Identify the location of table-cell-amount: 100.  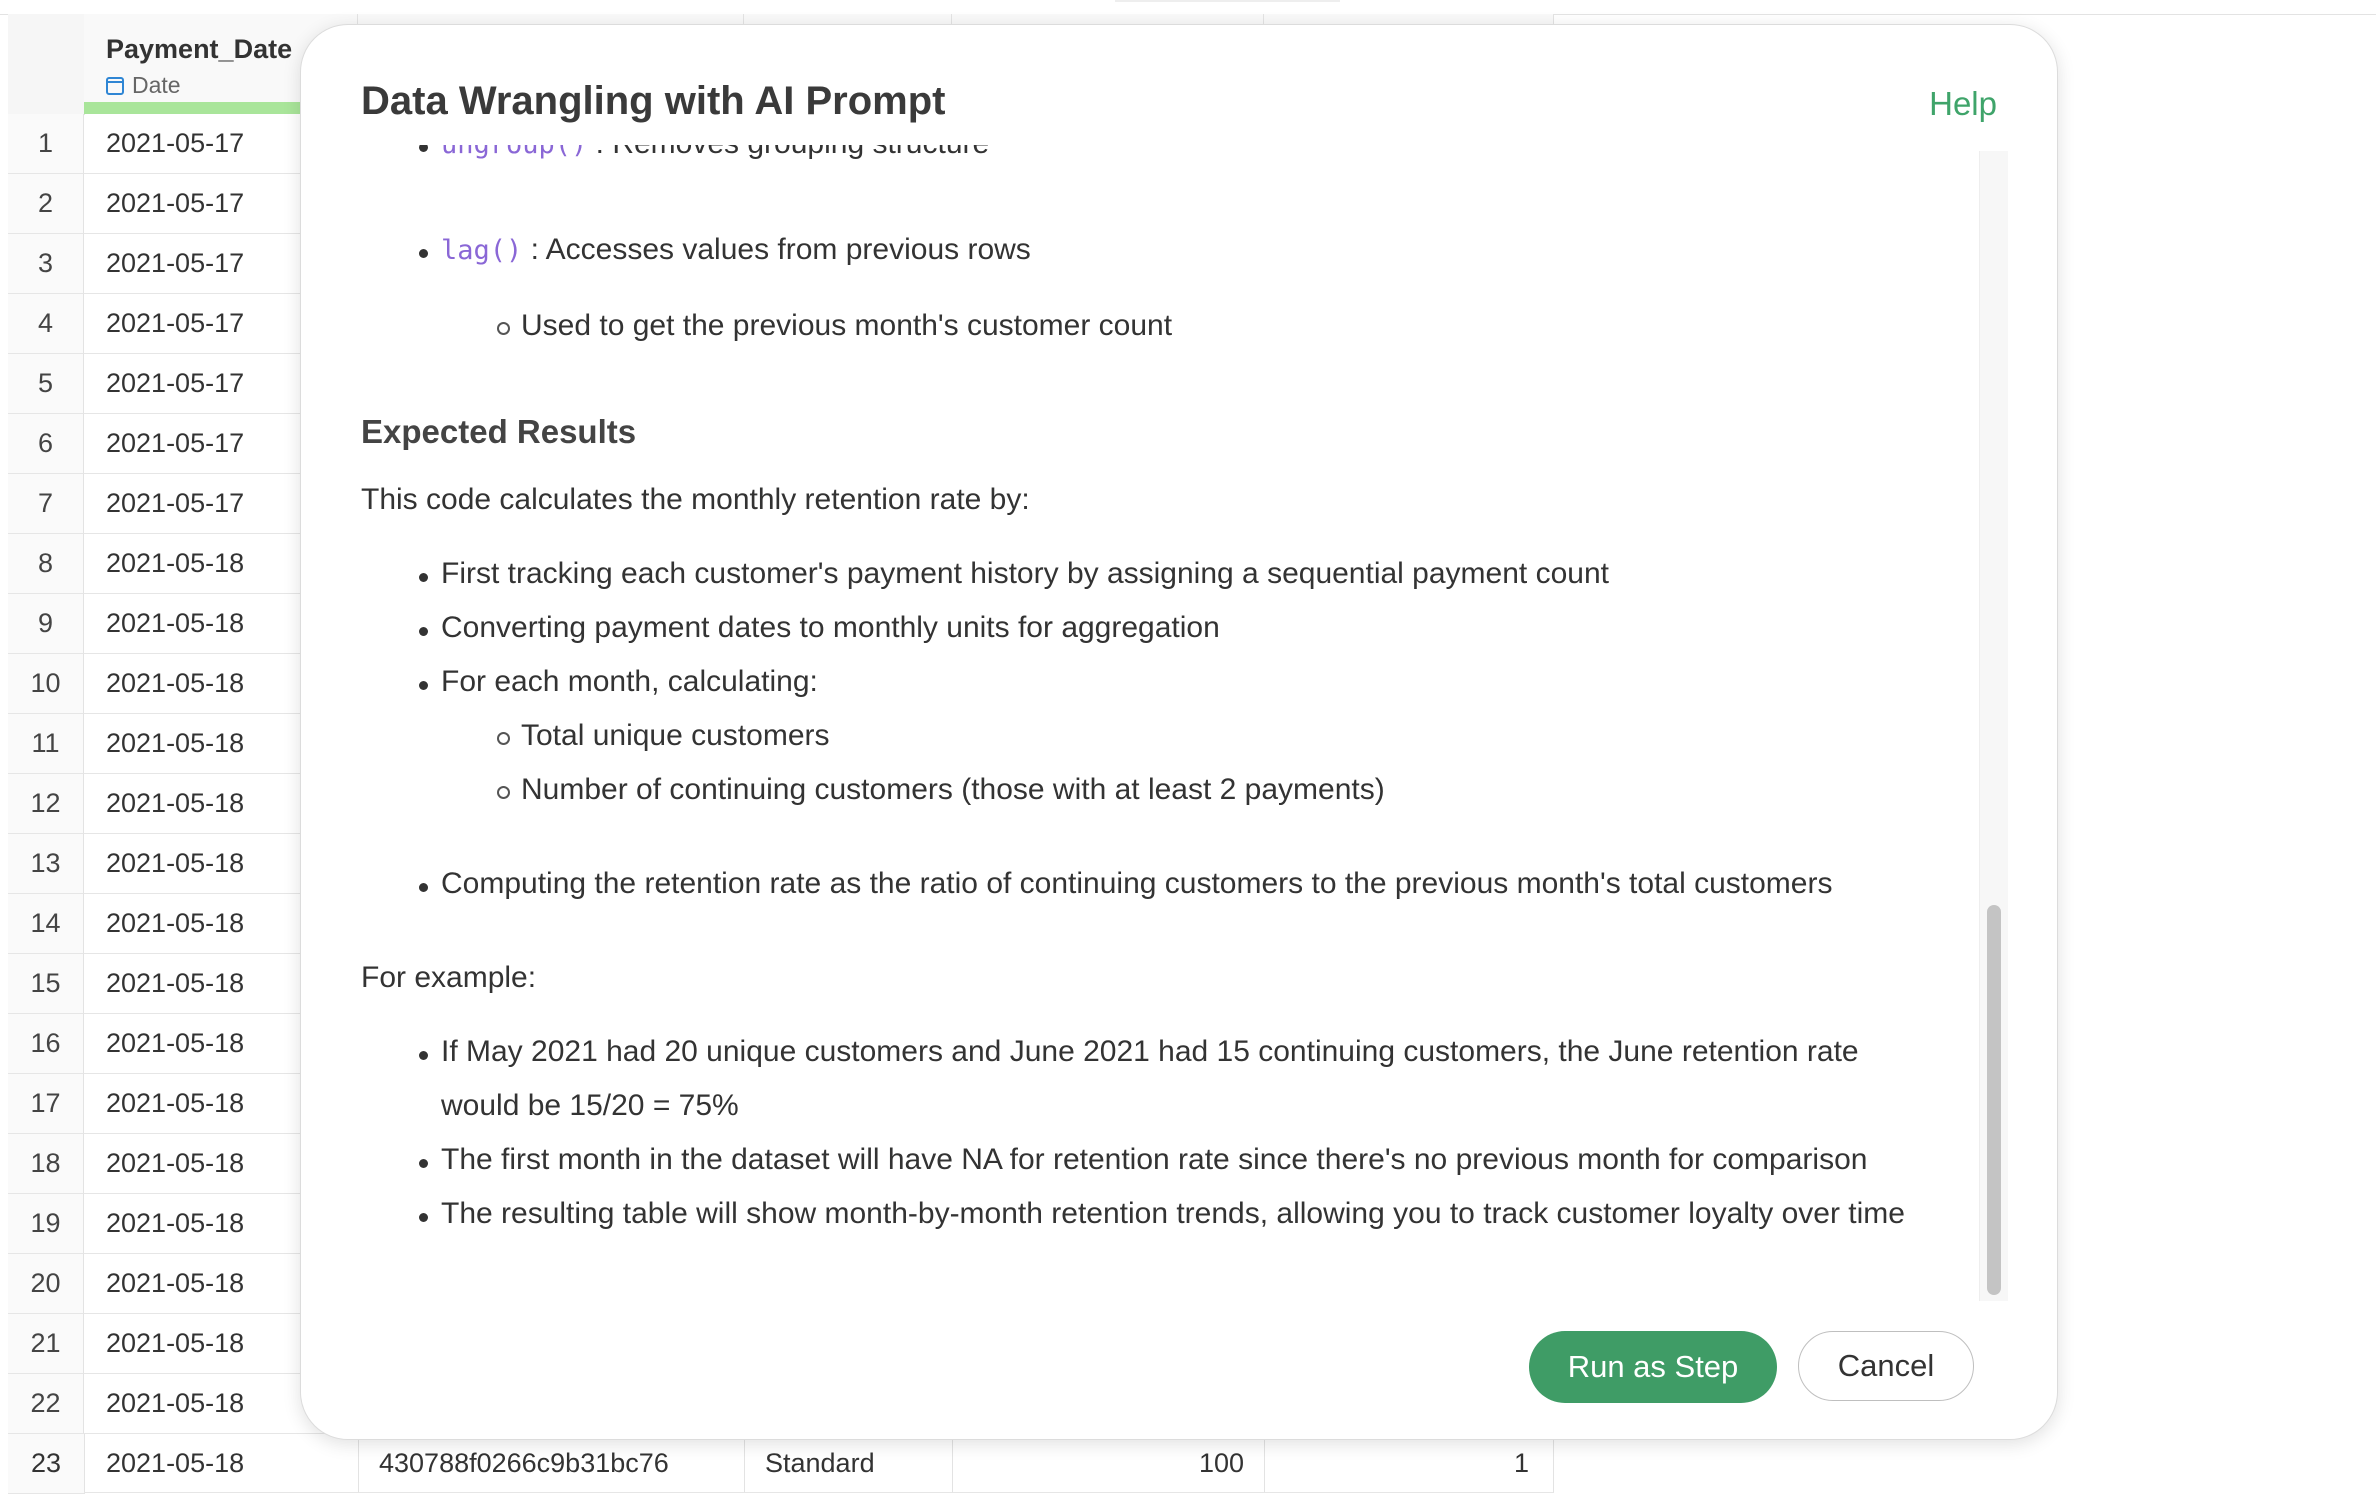
(1108, 1463).